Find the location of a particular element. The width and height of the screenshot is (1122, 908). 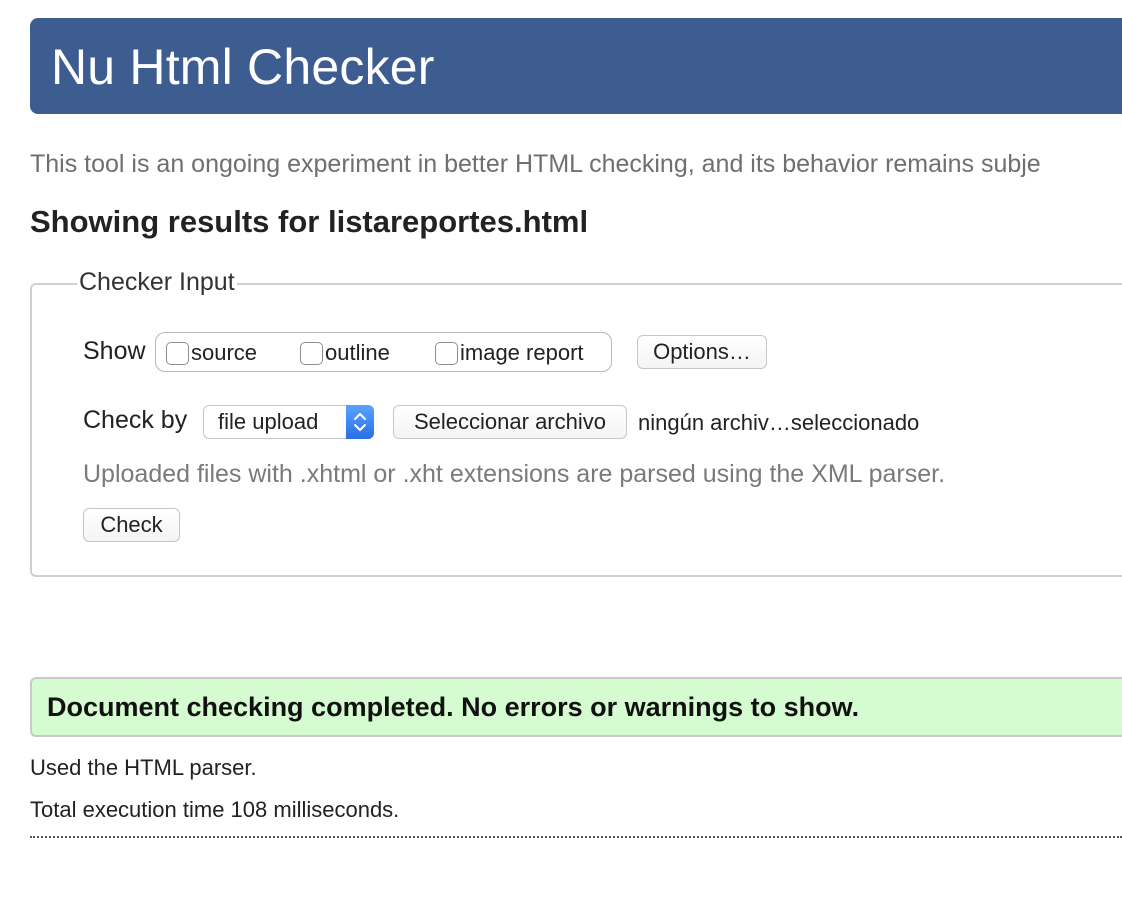

choose-file-button: Seleccionar archivo is located at coordinates (510, 422).